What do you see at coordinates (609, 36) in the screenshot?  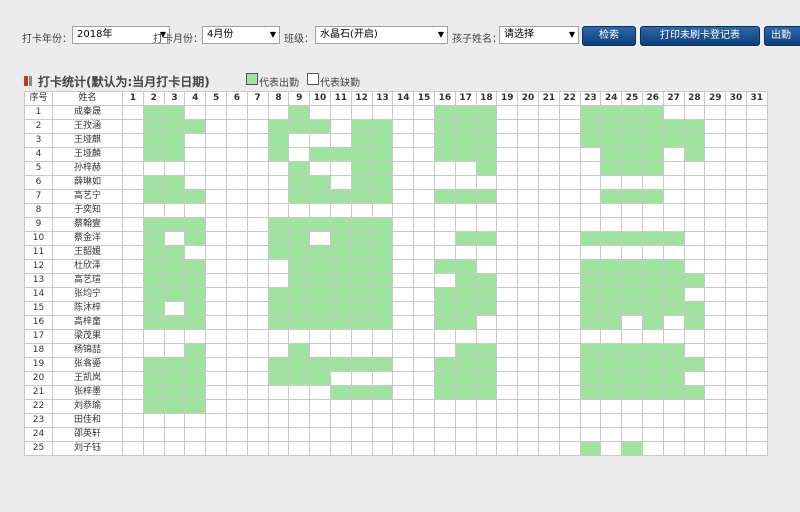 I see `search-button: 检索` at bounding box center [609, 36].